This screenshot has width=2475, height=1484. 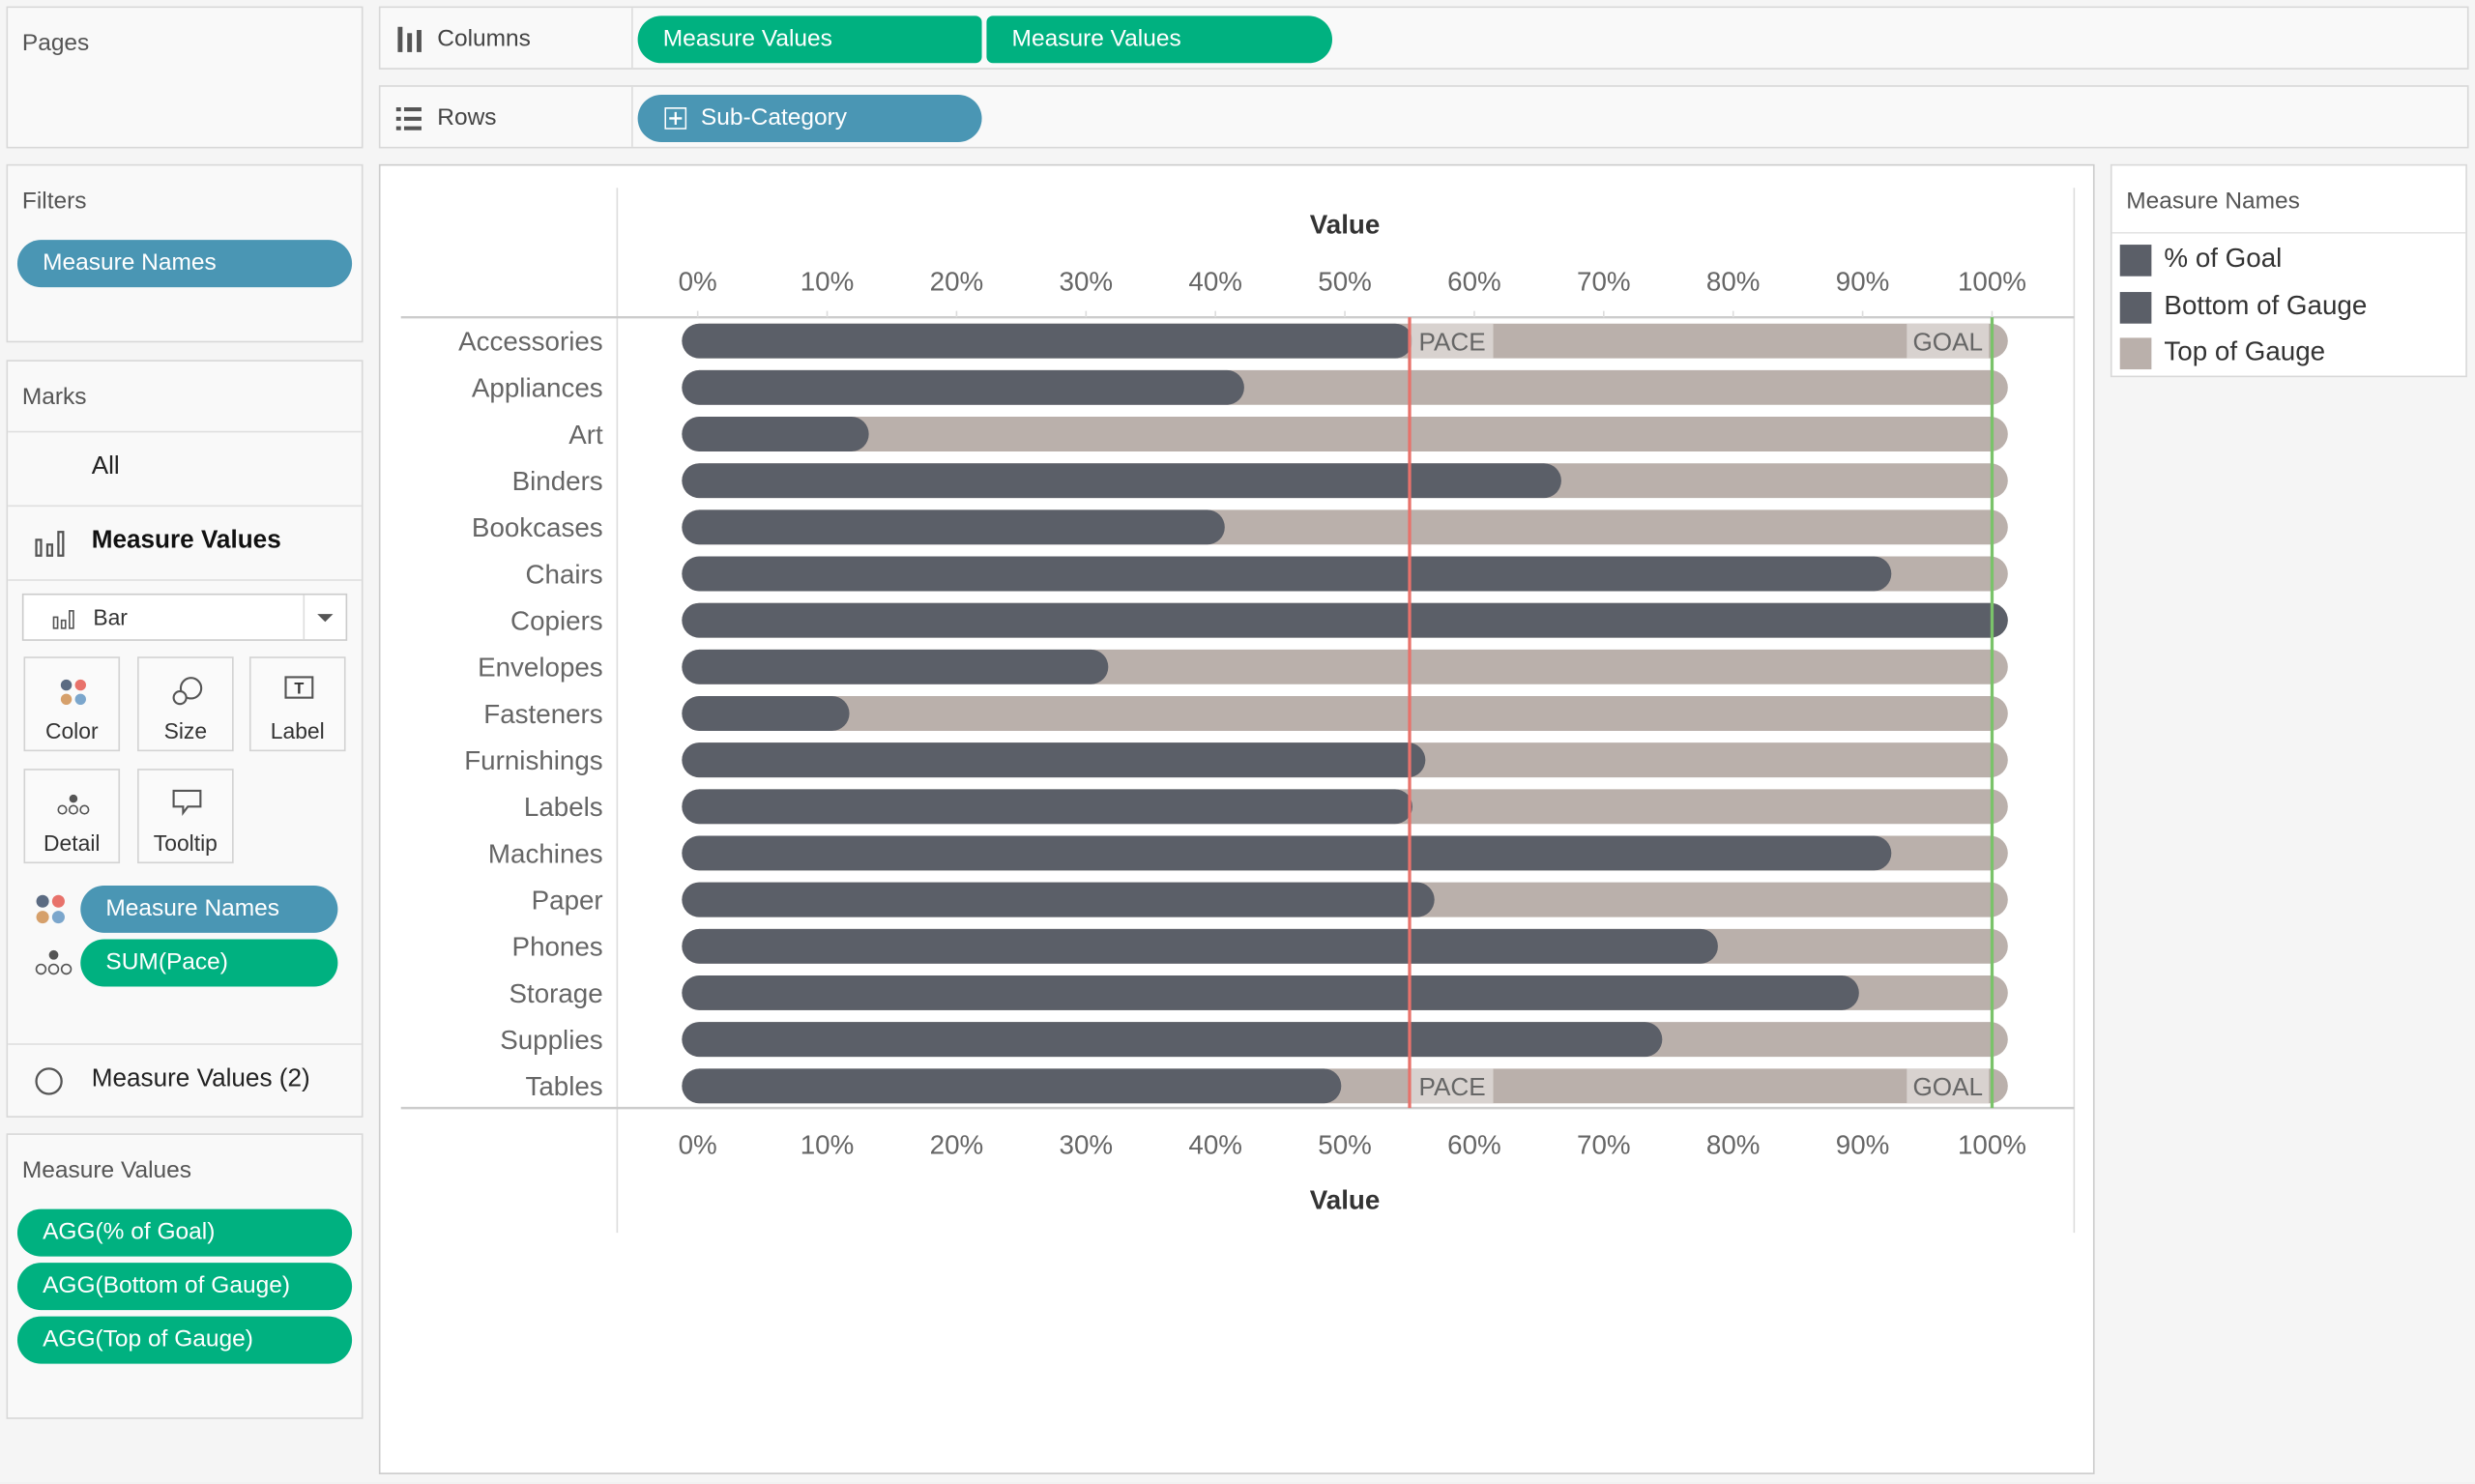 I want to click on filter-pill-measure-names: Measure Names, so click(x=184, y=264).